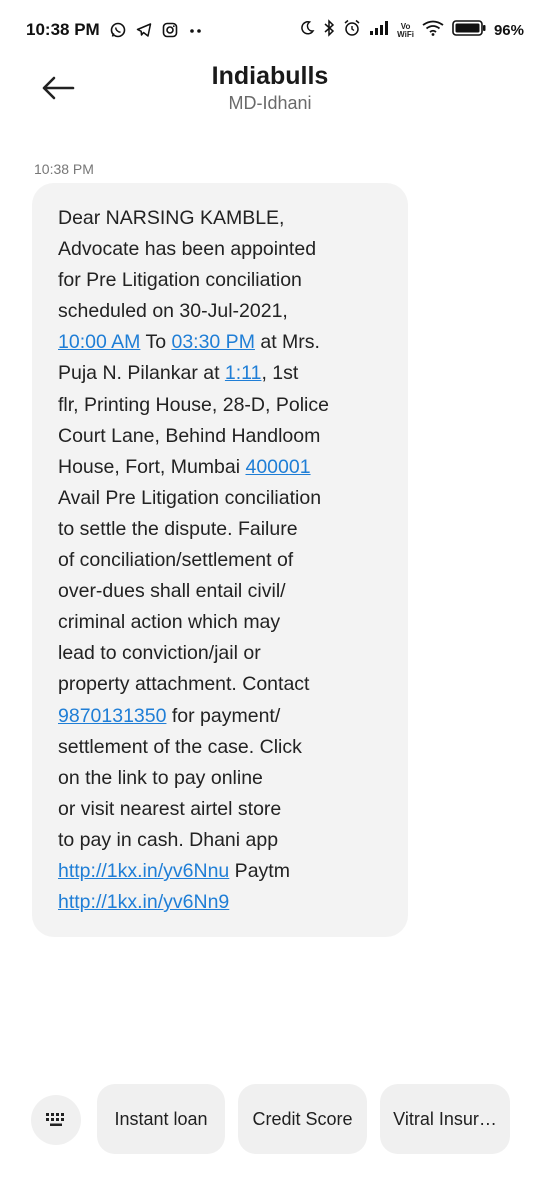 This screenshot has width=540, height=1200. Describe the element at coordinates (63, 29) in the screenshot. I see `status-time: 10:38 PM` at that location.